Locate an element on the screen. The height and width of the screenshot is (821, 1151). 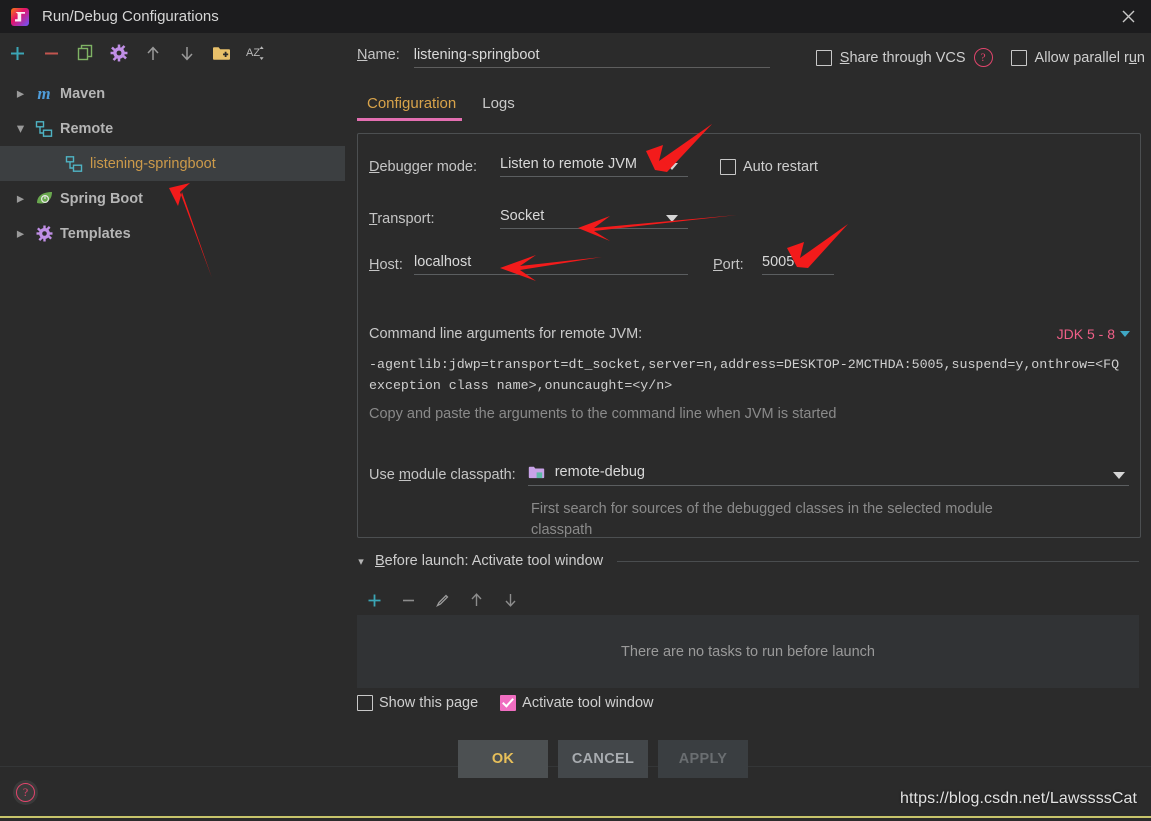
debugger-mode-row: Debugger mode: is located at coordinates (423, 167).